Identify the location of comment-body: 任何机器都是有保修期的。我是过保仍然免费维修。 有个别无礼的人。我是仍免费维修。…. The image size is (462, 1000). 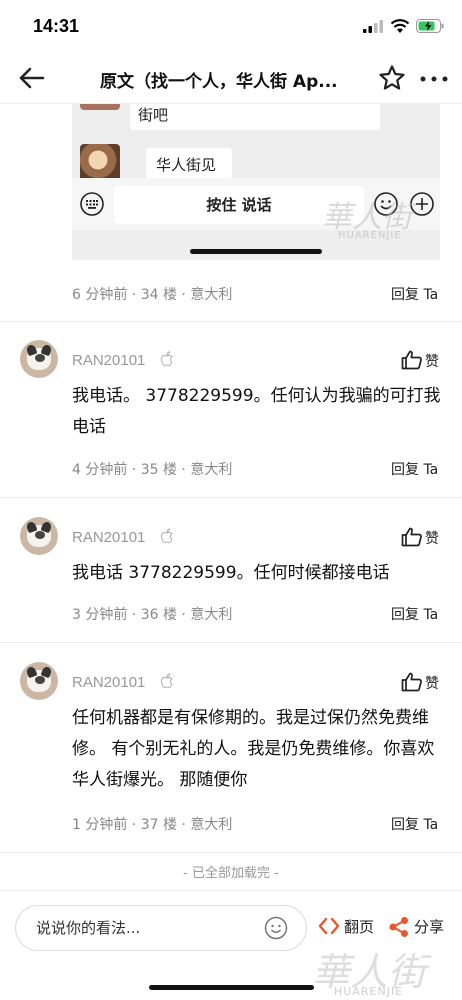
(253, 749).